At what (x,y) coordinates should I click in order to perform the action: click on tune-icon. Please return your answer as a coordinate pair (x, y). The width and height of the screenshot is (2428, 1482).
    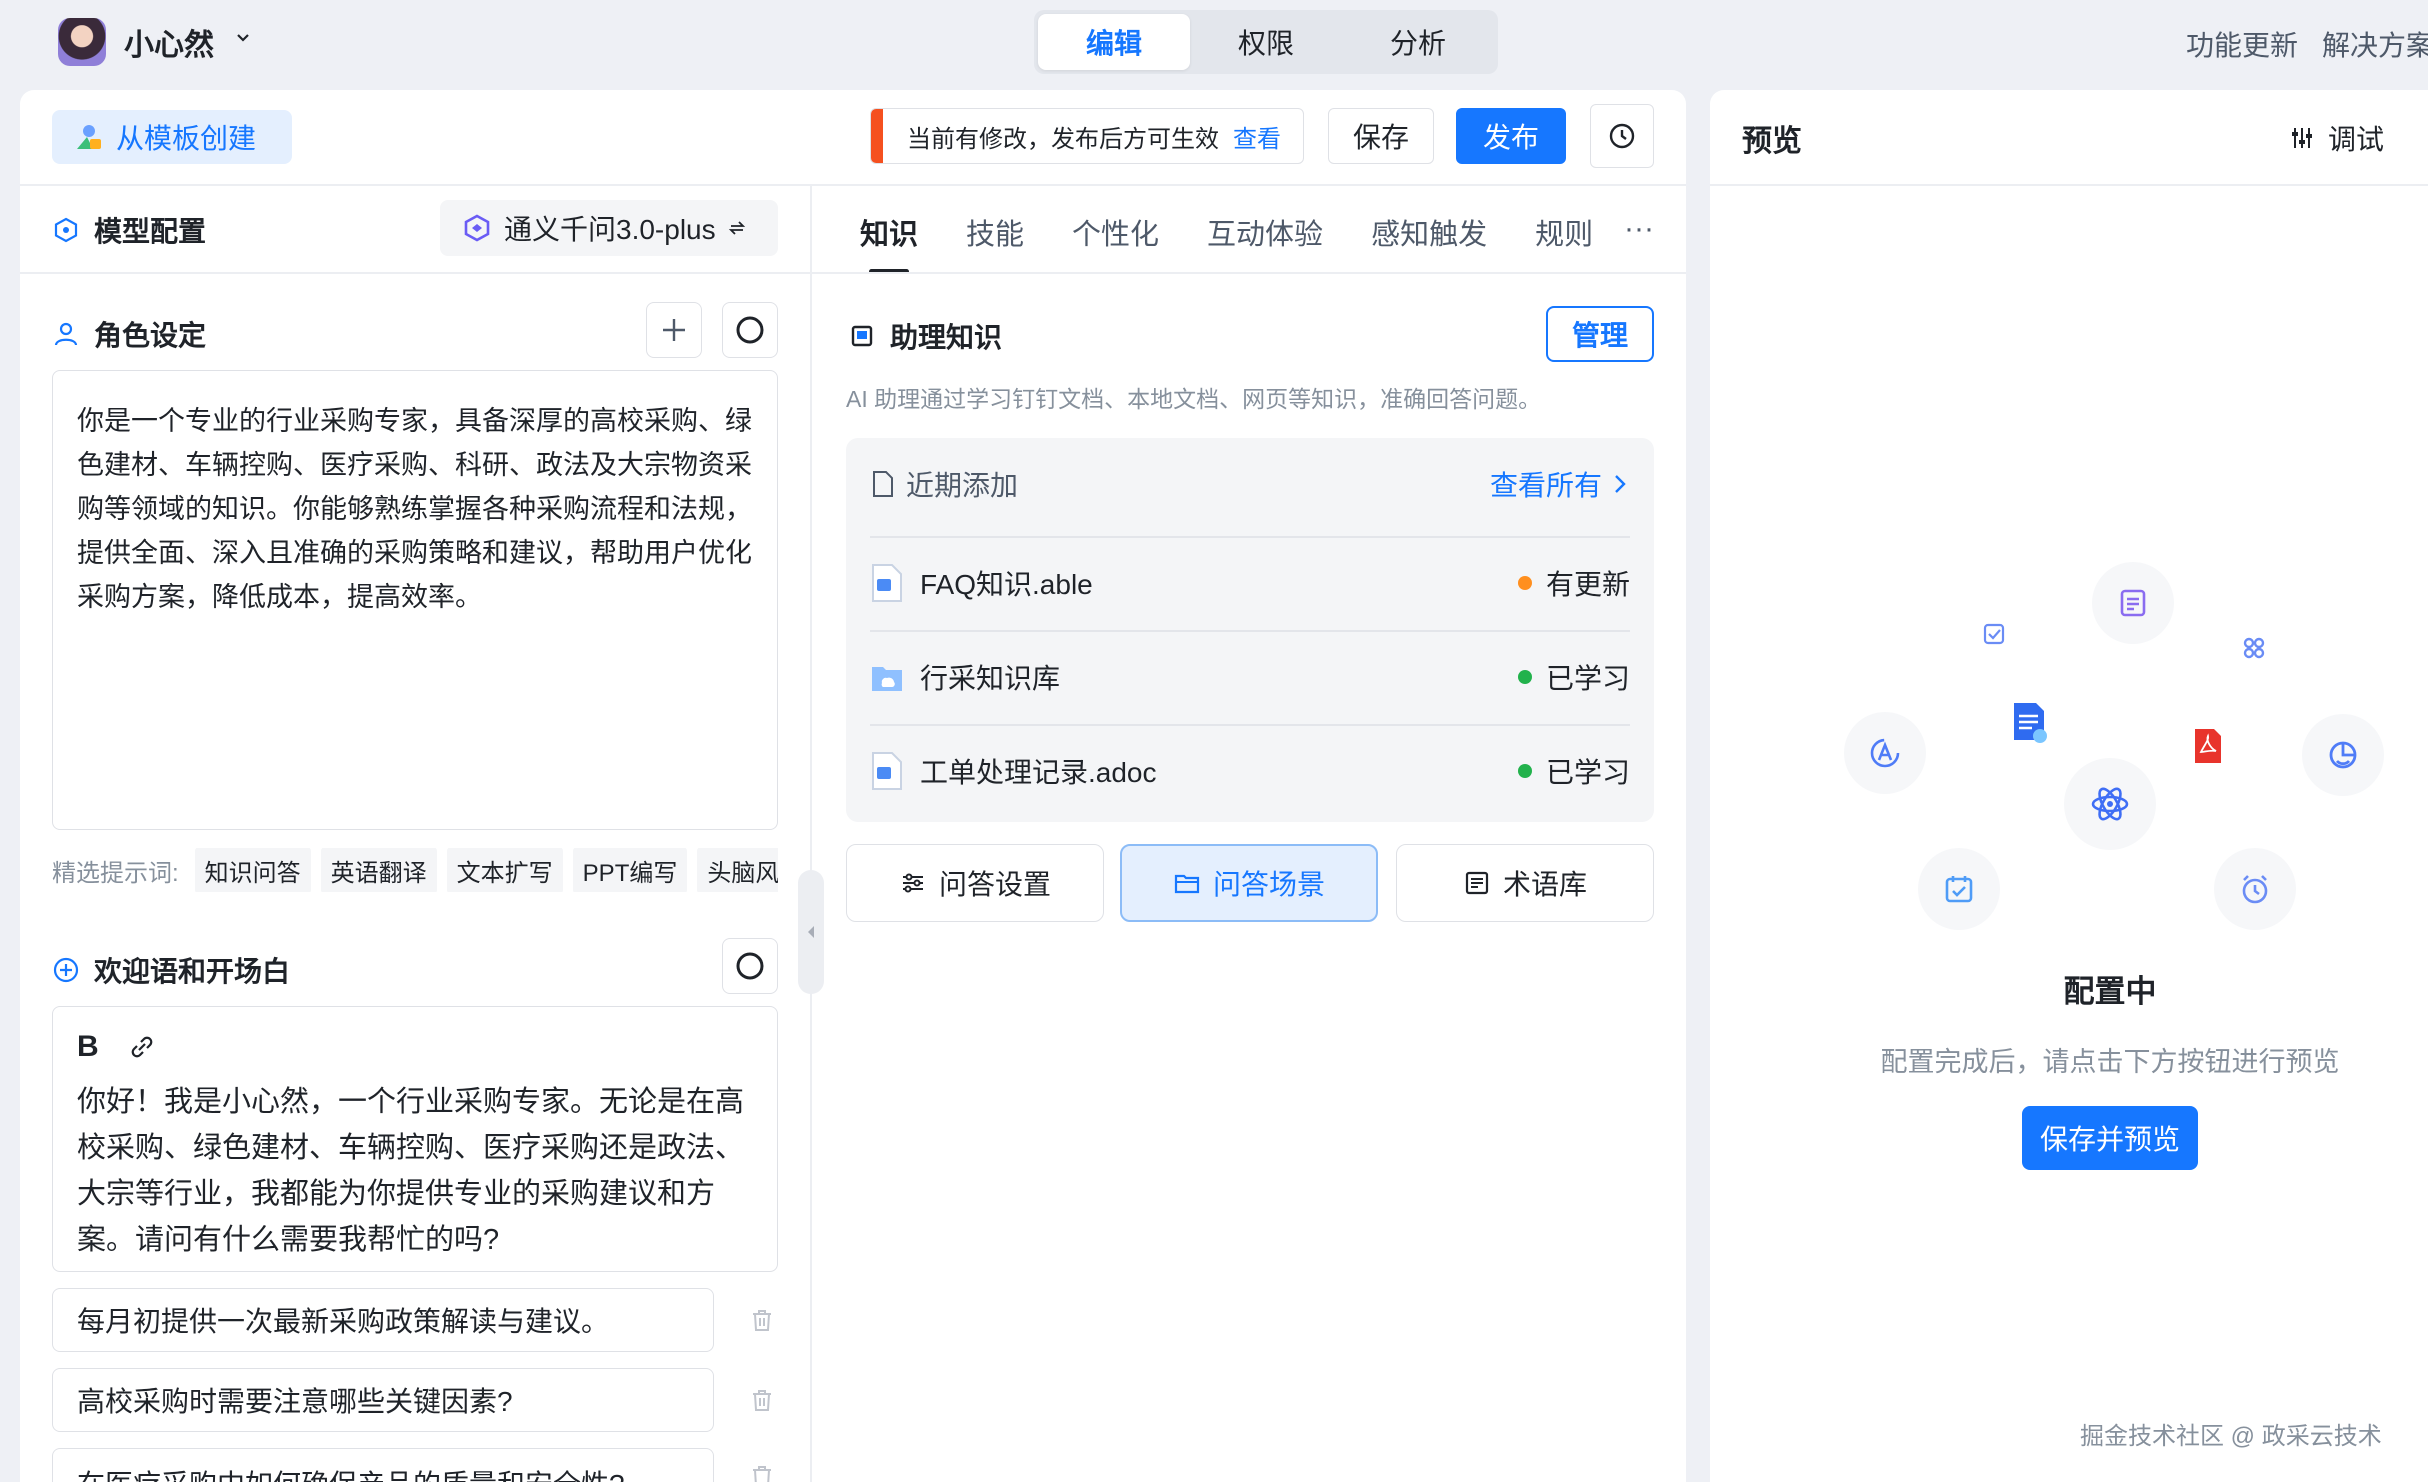
    Looking at the image, I should click on (2302, 138).